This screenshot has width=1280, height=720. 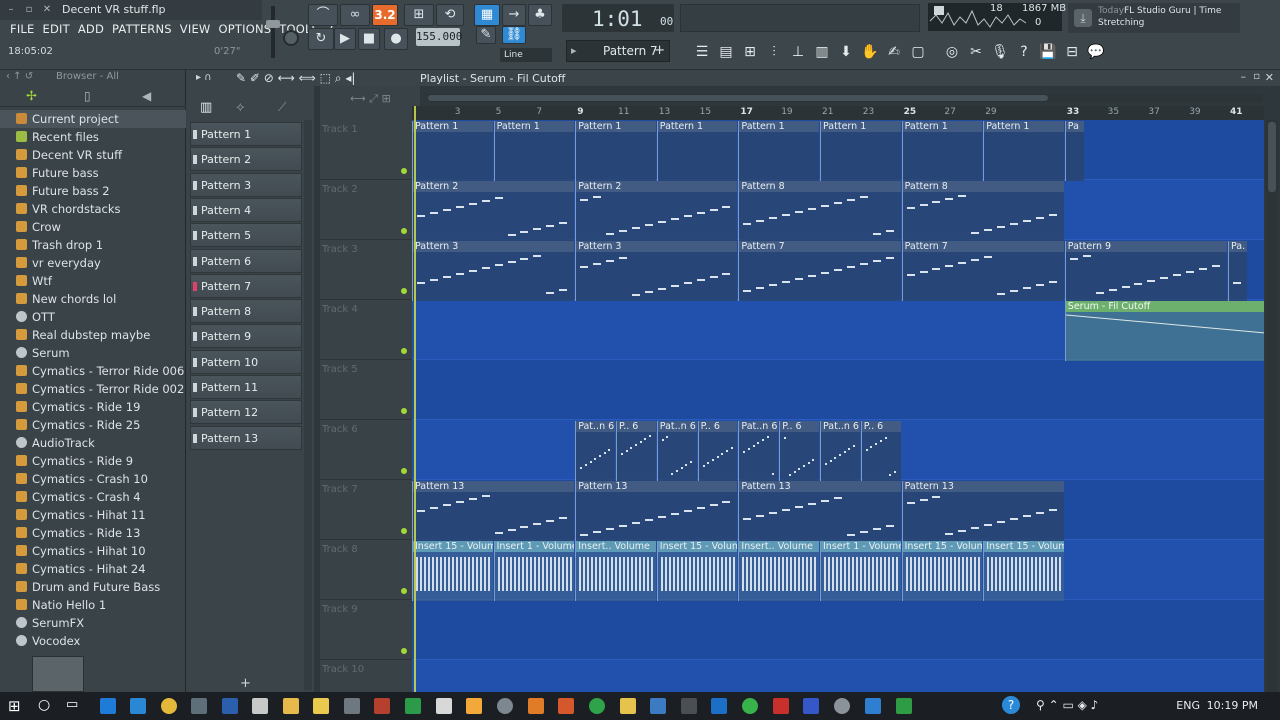 I want to click on app-orange-icon, so click(x=536, y=706).